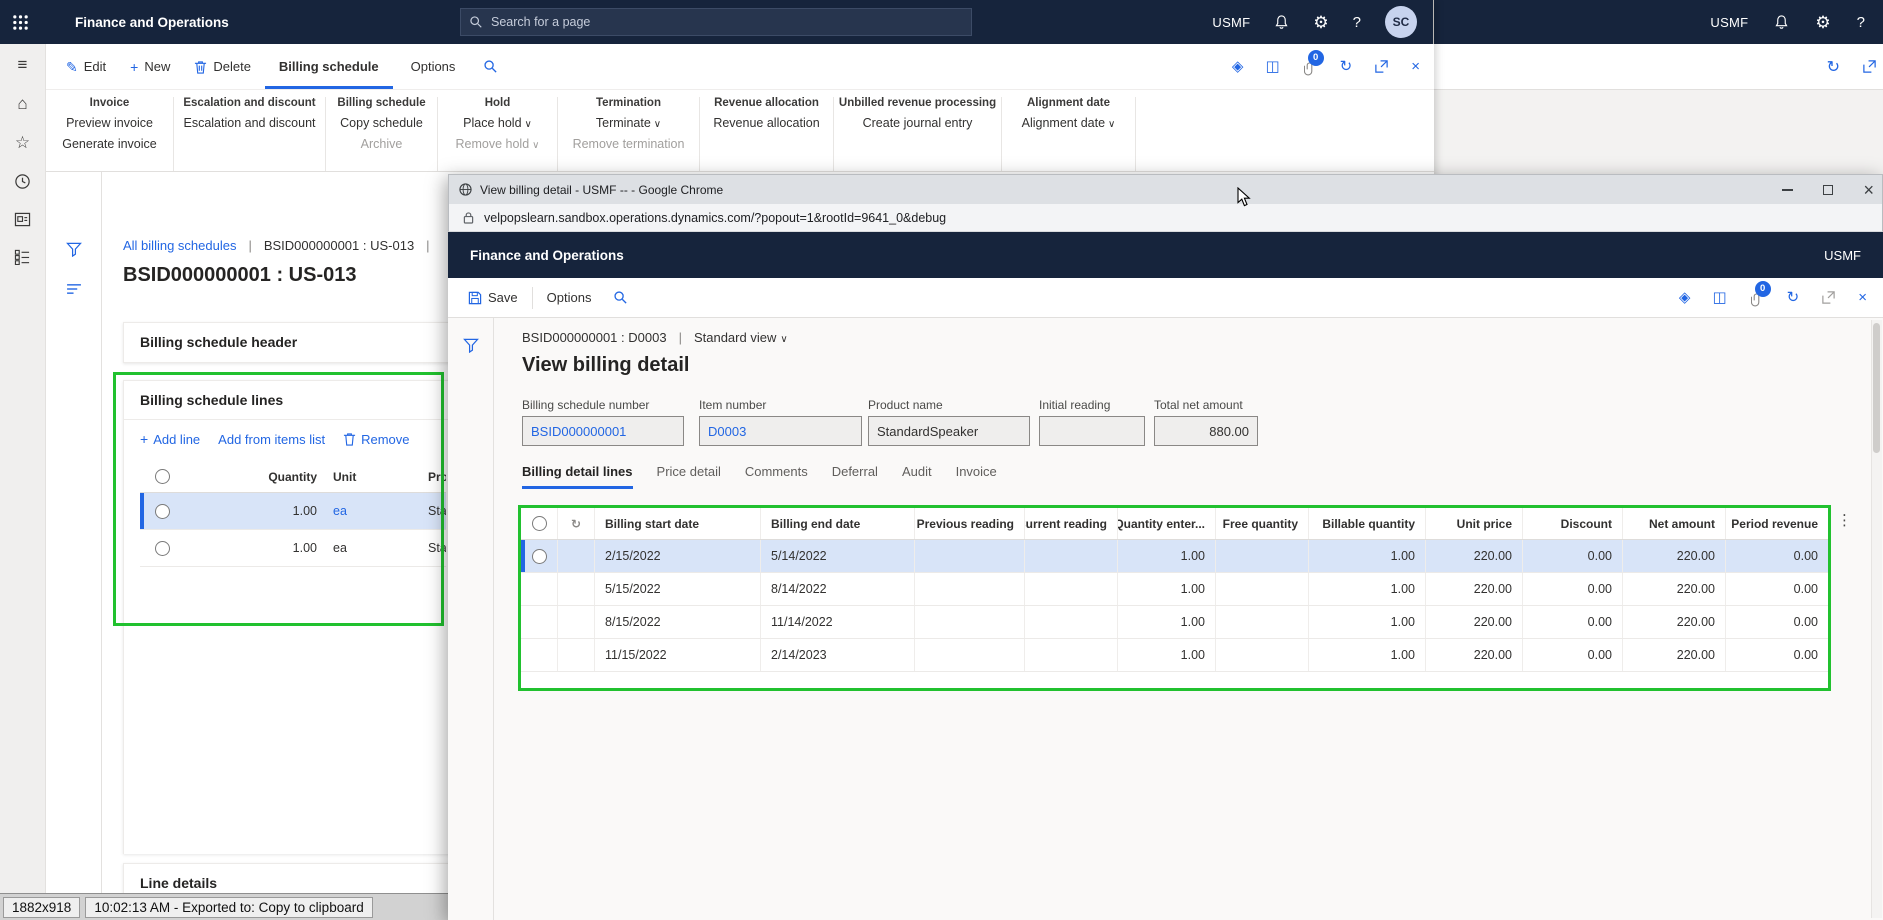 This screenshot has height=920, width=1883. I want to click on workspaces-icon, so click(22, 219).